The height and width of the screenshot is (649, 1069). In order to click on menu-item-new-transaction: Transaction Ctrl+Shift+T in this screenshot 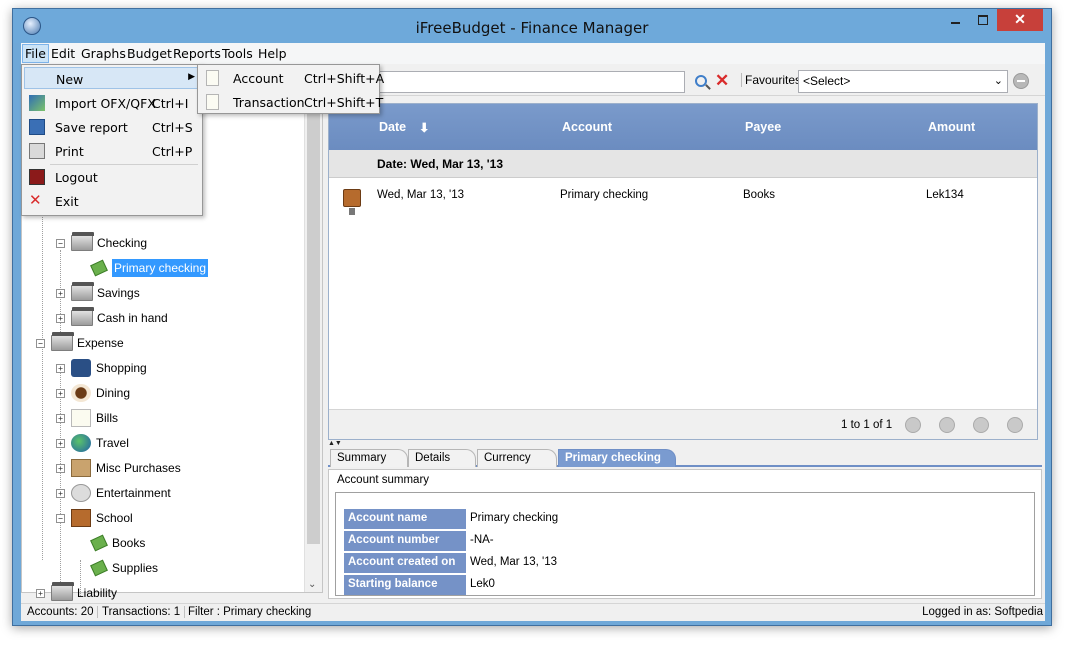, I will do `click(291, 102)`.